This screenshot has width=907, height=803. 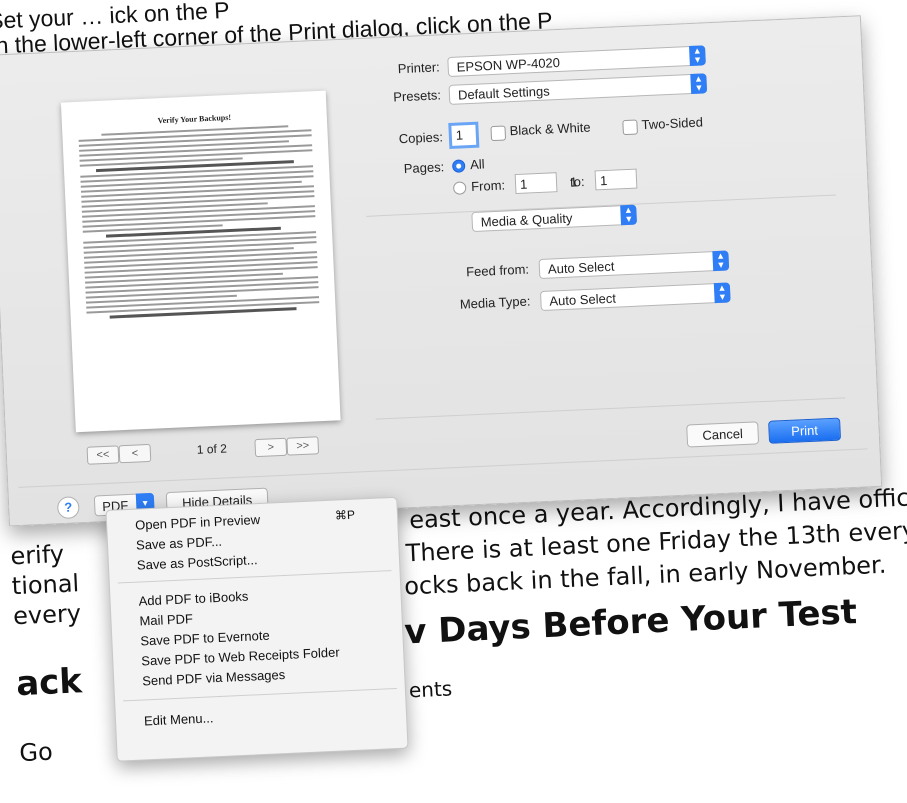 What do you see at coordinates (198, 522) in the screenshot?
I see `menu-item-open-pdf-preview: Open PDF in Preview` at bounding box center [198, 522].